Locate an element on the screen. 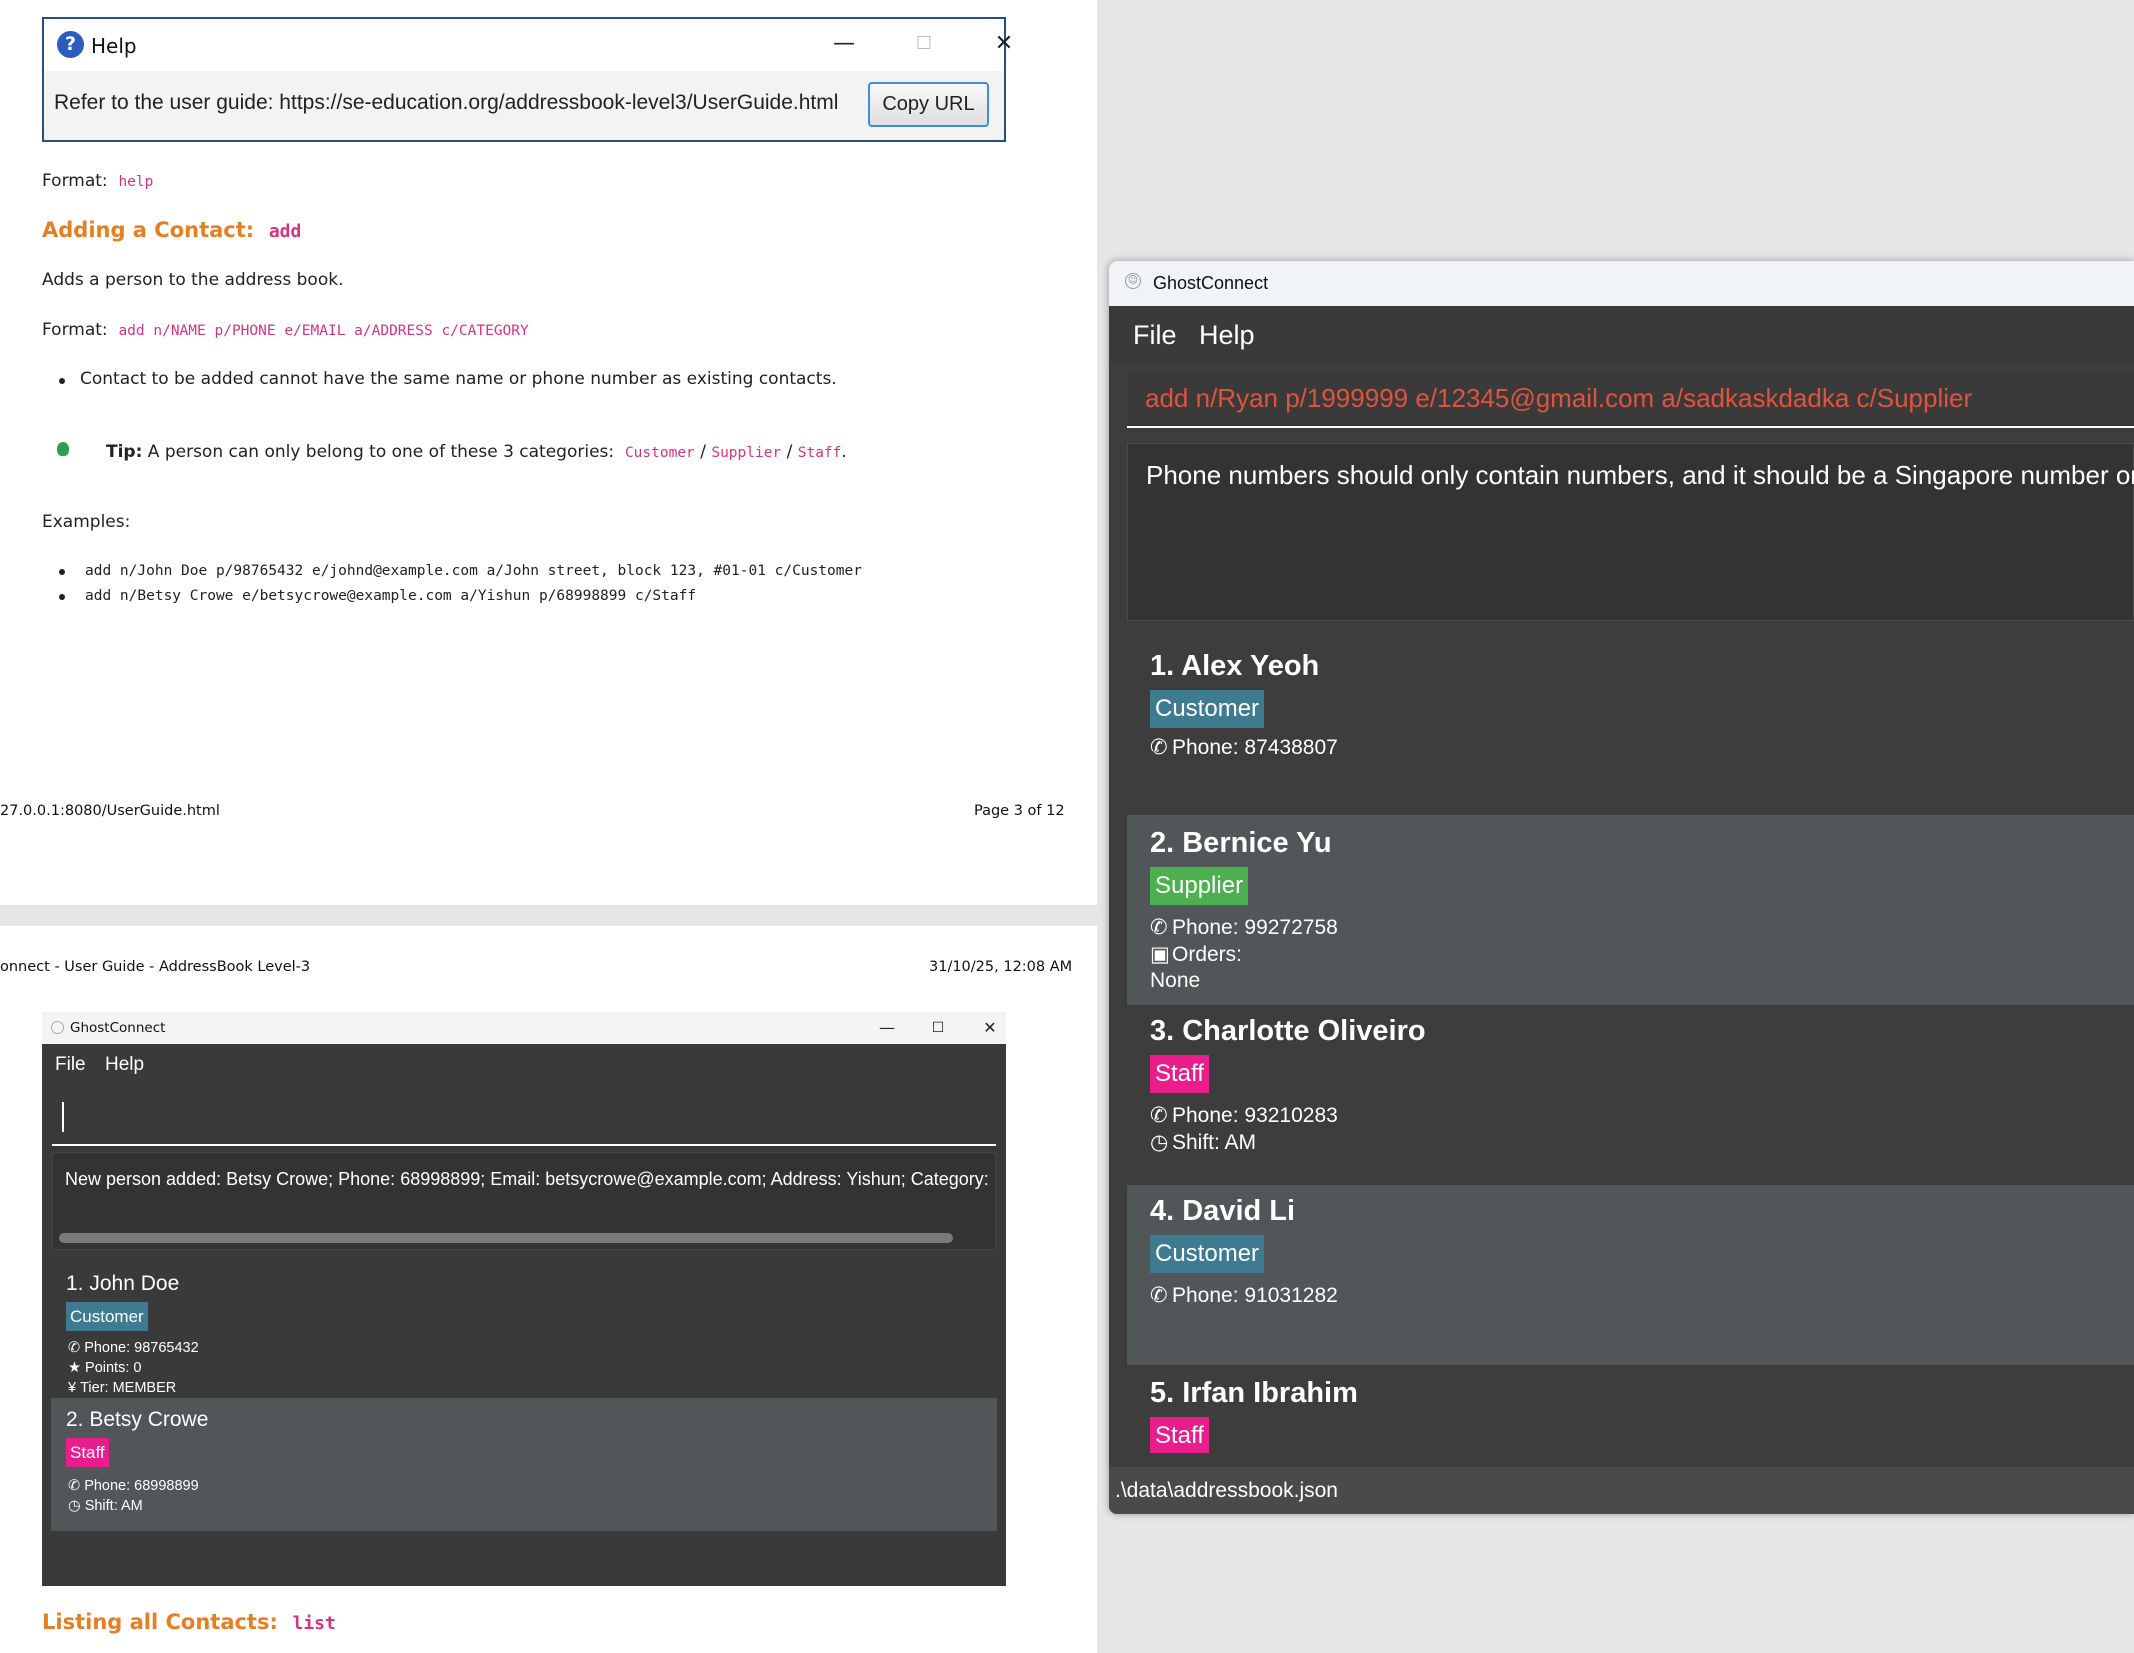  help-titlebar: ? Help — ☐ ✕ is located at coordinates (528, 45).